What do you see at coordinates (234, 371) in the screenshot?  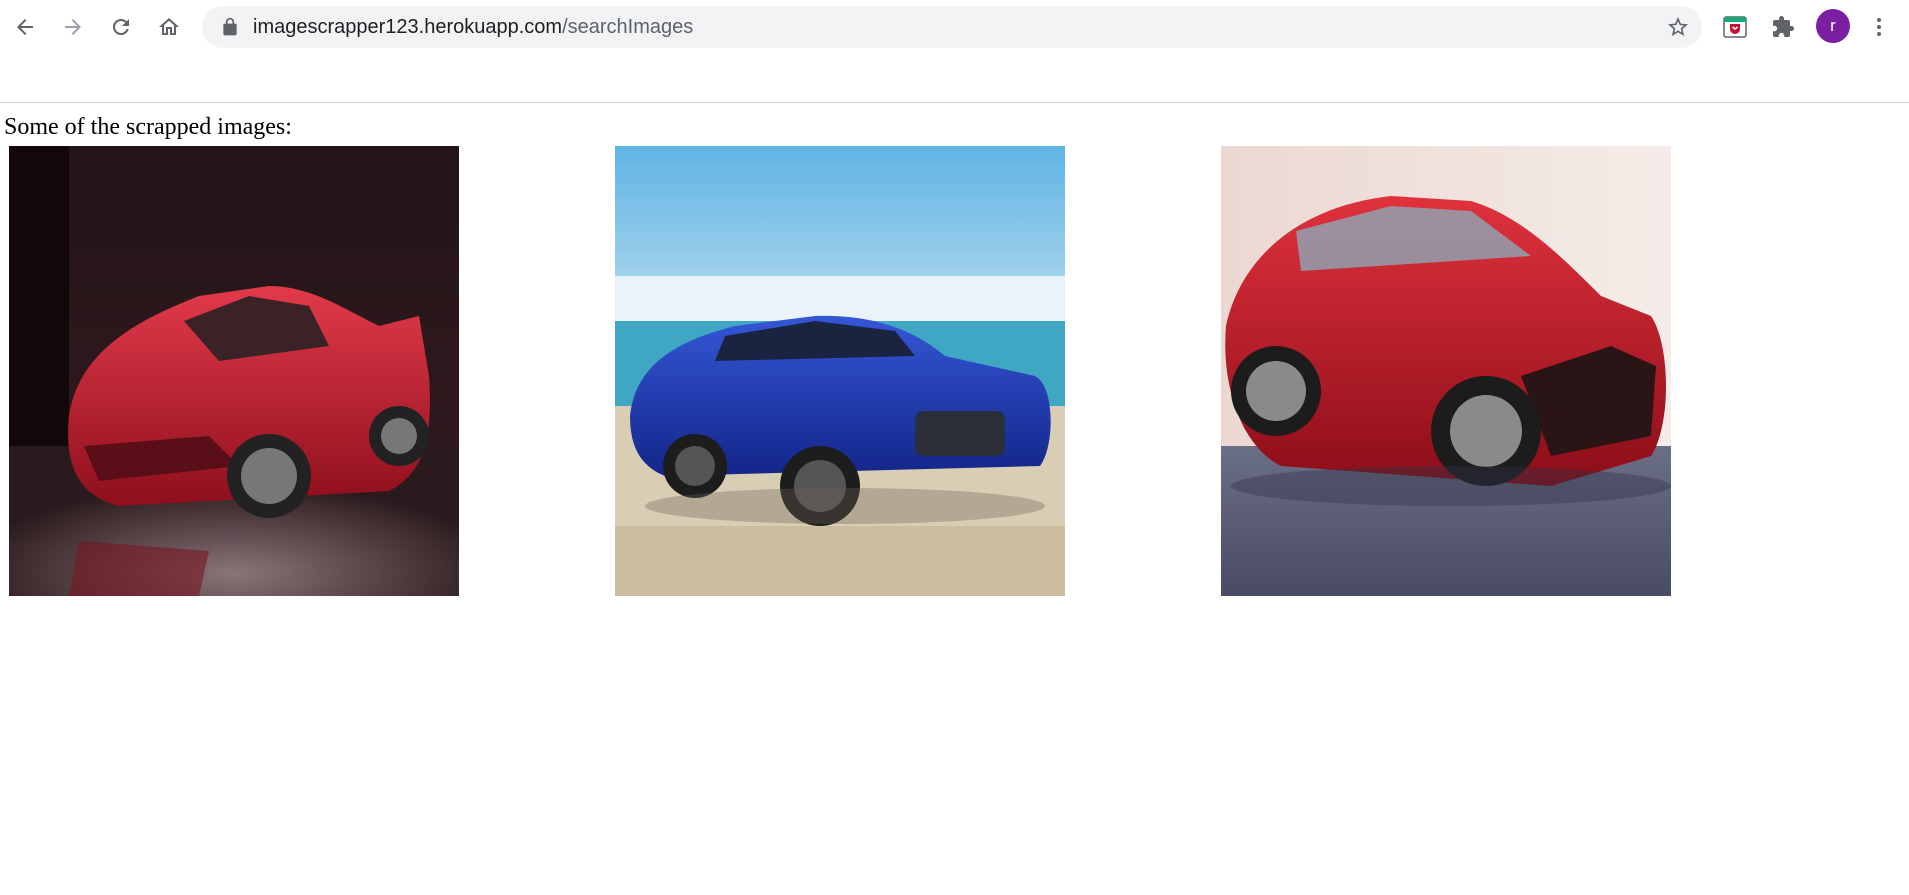 I see `scraped-image-red-sports-car` at bounding box center [234, 371].